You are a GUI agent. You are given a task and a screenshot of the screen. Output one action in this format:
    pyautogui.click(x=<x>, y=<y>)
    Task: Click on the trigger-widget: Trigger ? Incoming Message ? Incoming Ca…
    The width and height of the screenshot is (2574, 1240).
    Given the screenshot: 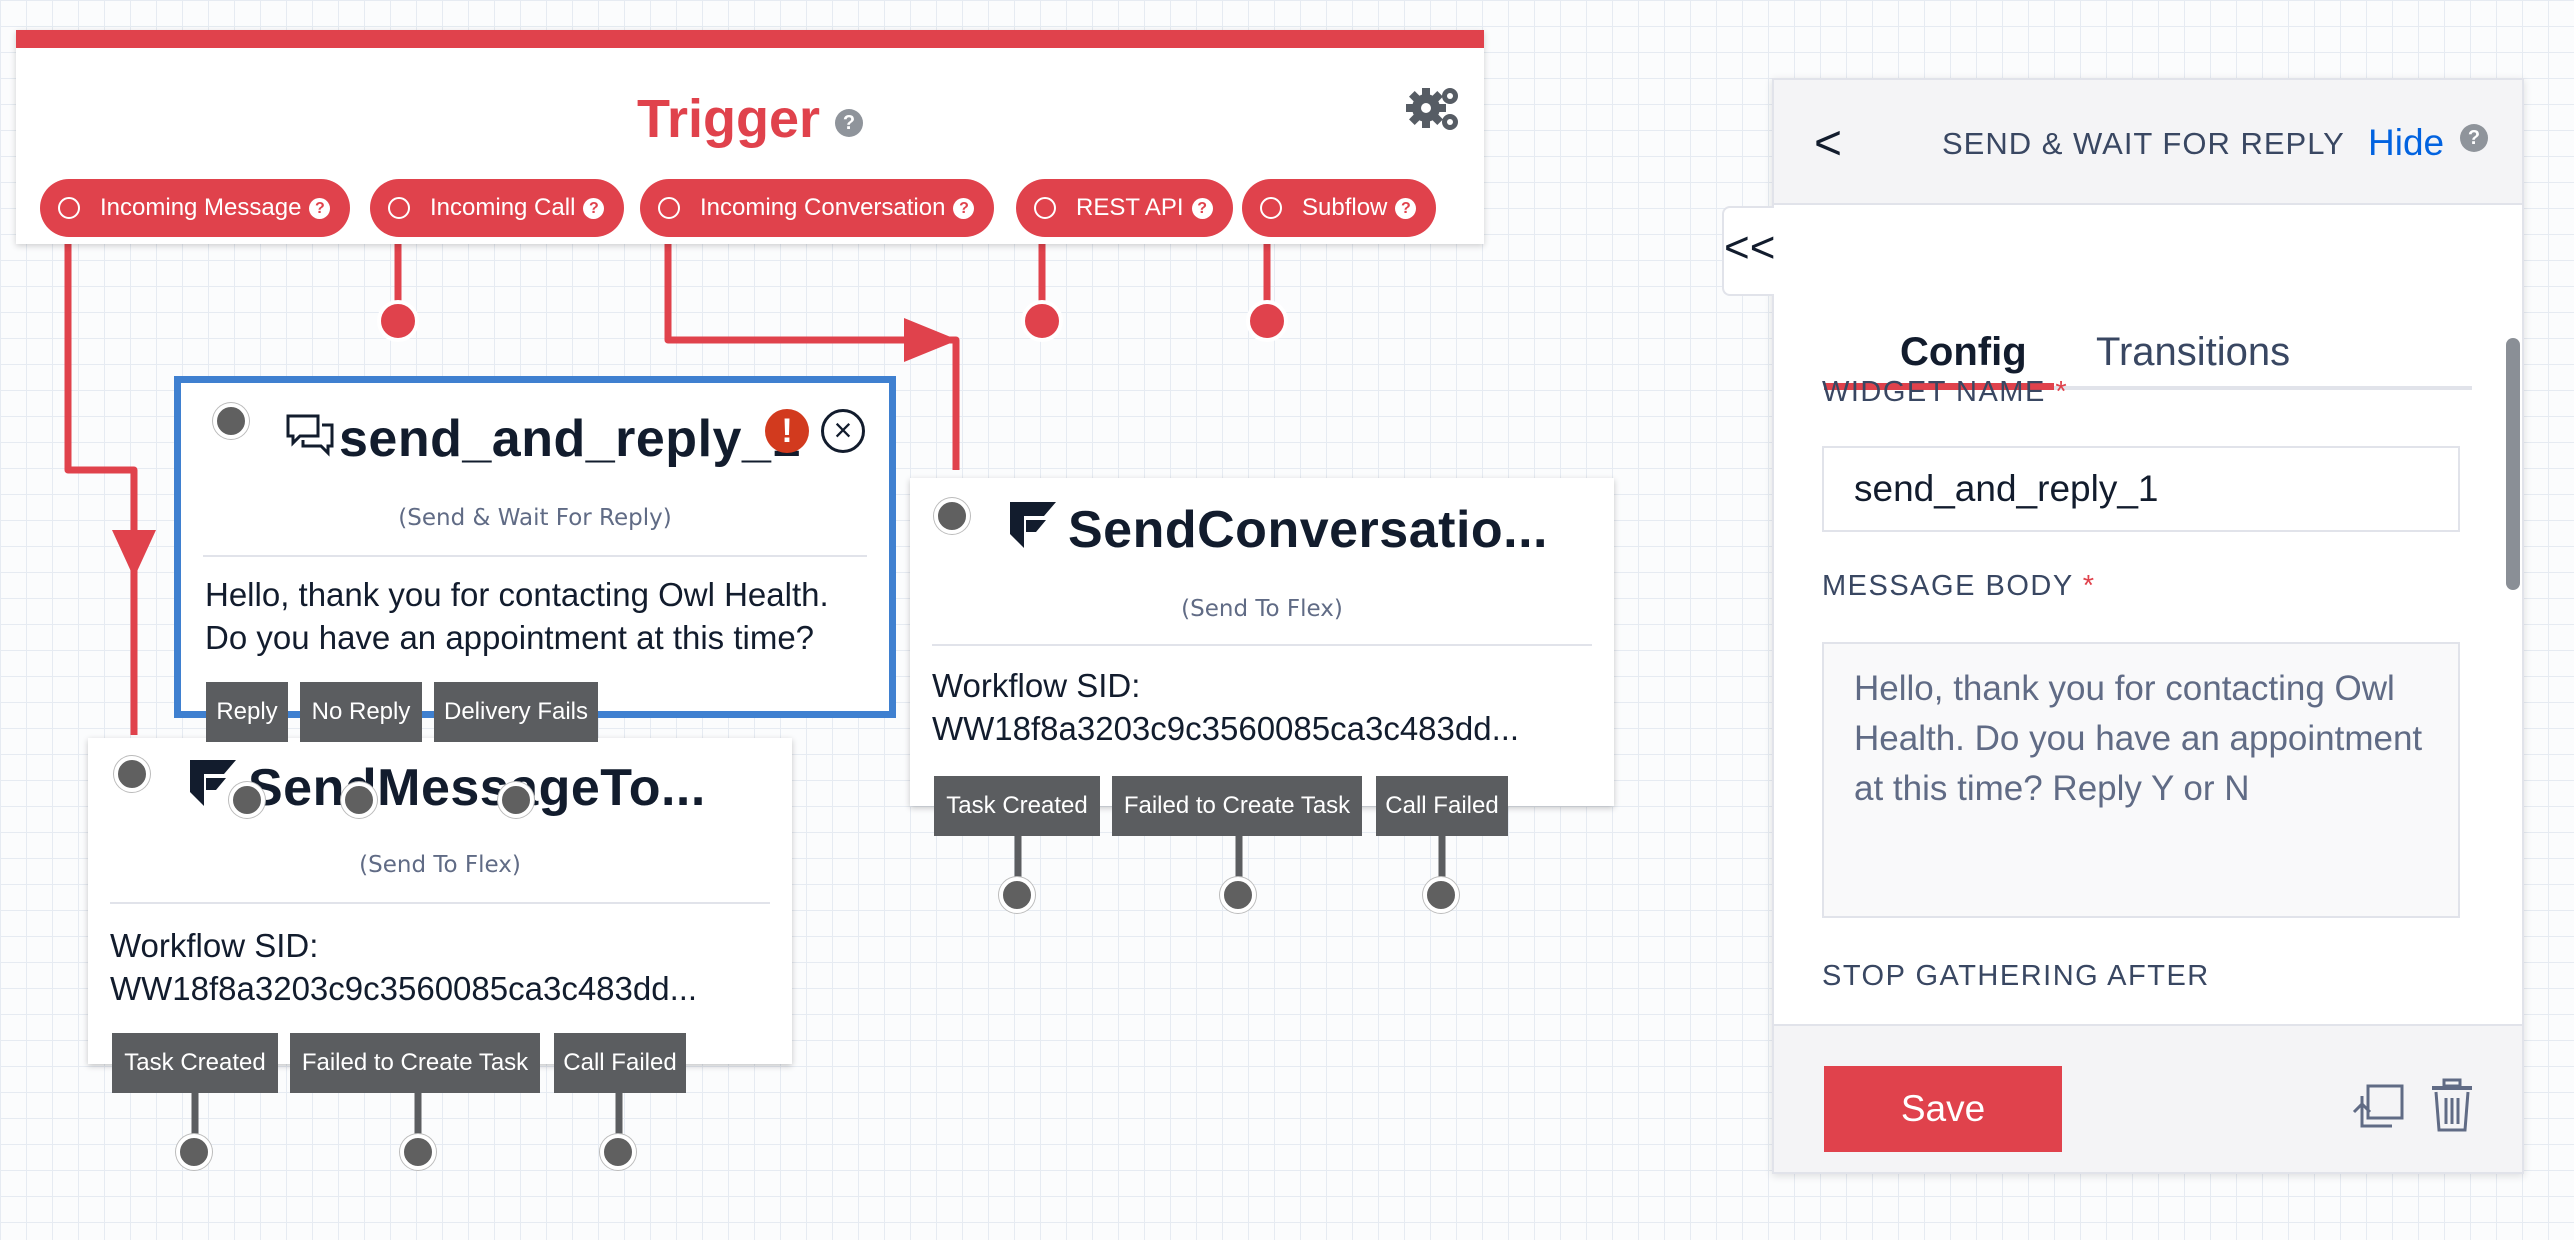 What is the action you would take?
    pyautogui.click(x=750, y=137)
    